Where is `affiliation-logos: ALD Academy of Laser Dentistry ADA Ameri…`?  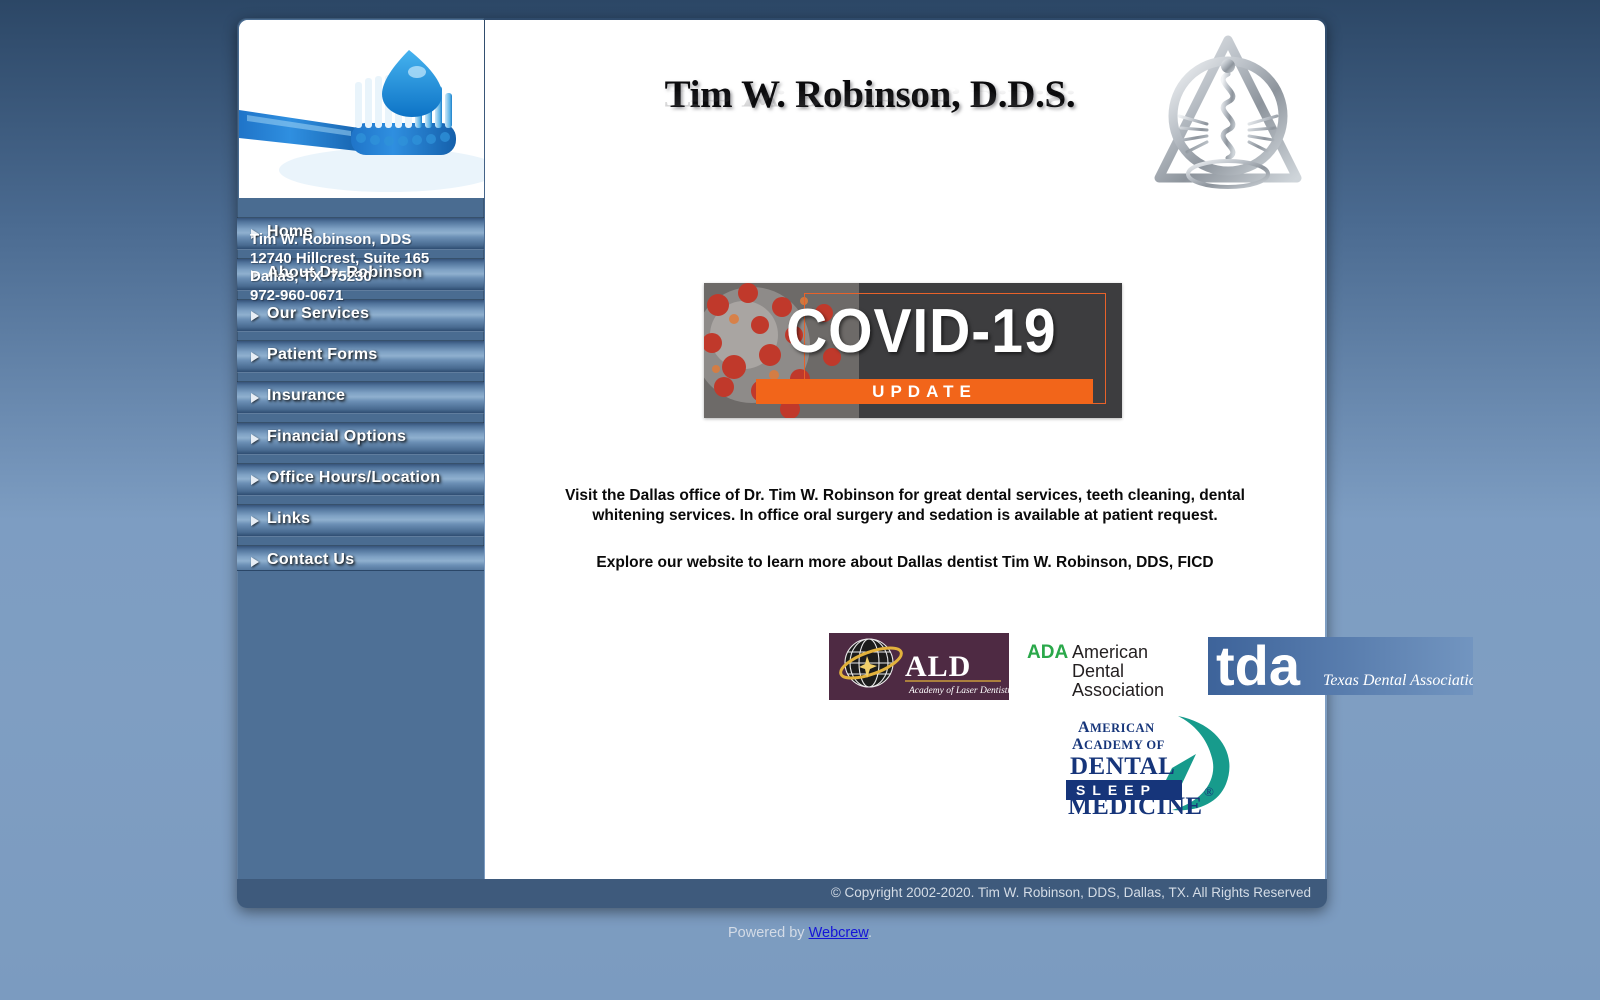
affiliation-logos: ALD Academy of Laser Dentistry ADA Ameri… is located at coordinates (979, 668).